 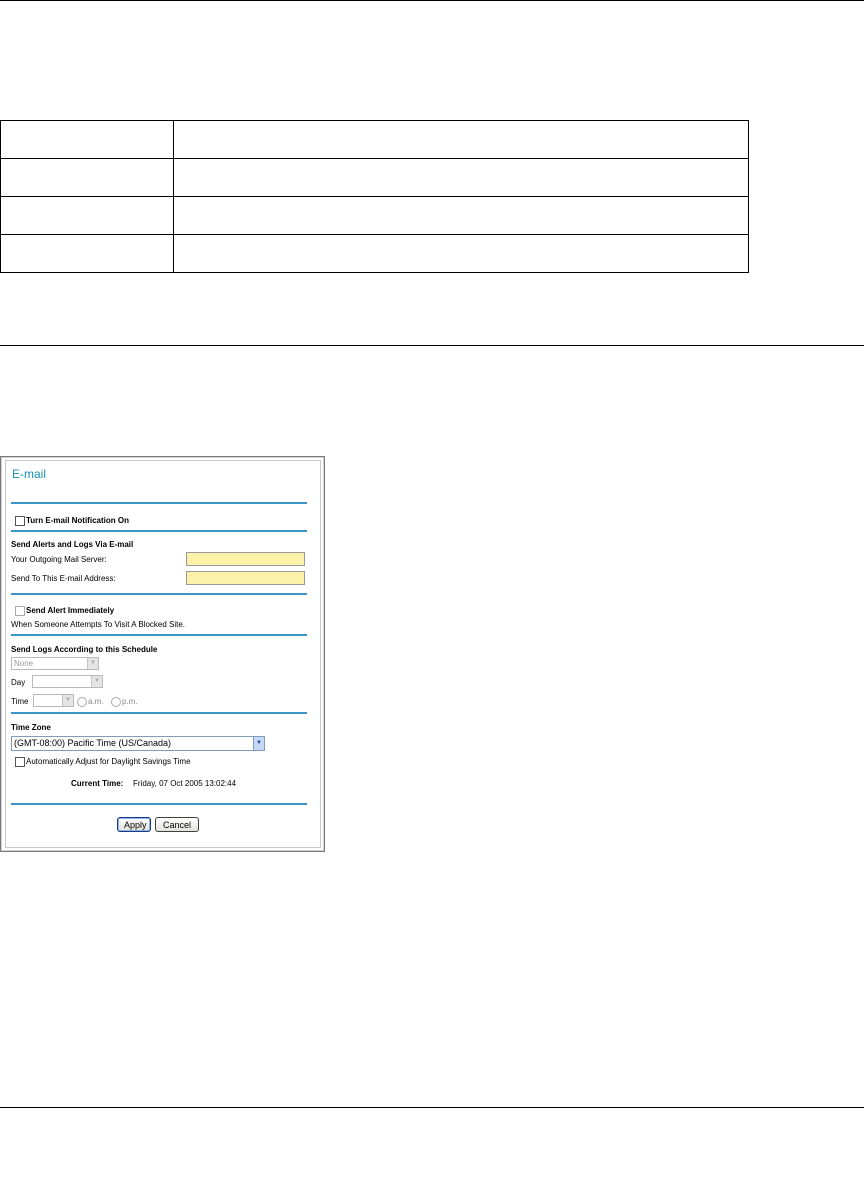 What do you see at coordinates (97, 783) in the screenshot?
I see `current-time-label: Current Time:` at bounding box center [97, 783].